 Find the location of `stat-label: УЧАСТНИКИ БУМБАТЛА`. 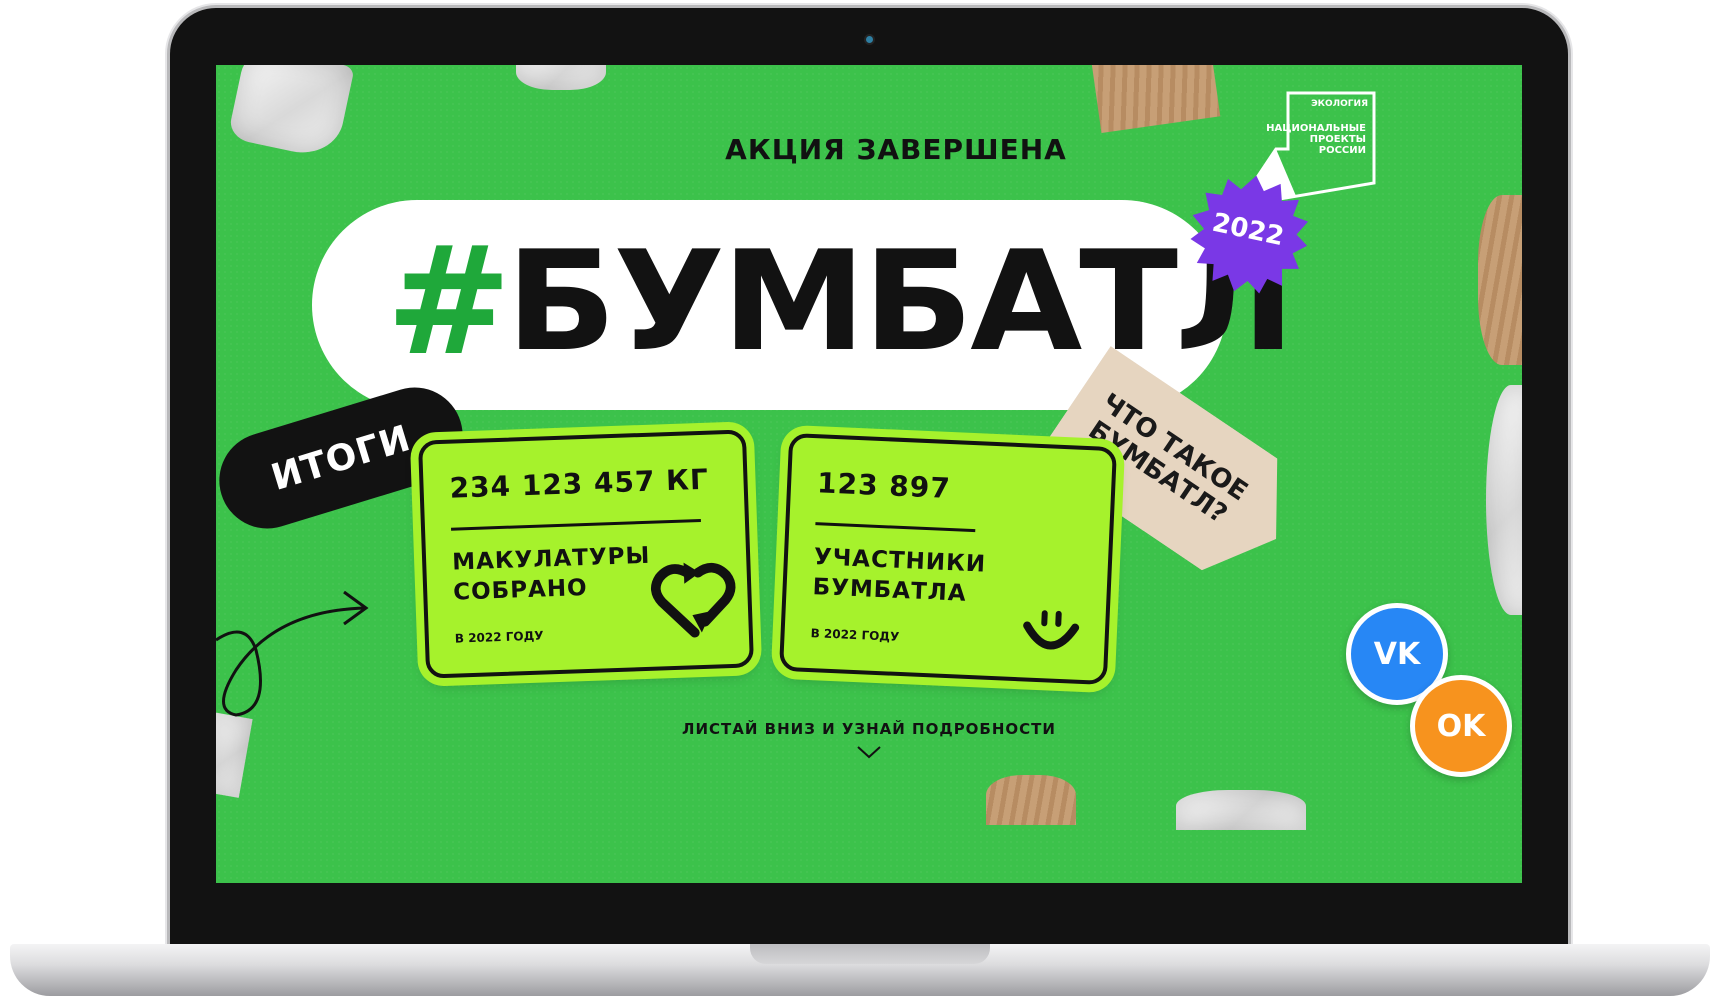

stat-label: УЧАСТНИКИ БУМБАТЛА is located at coordinates (899, 575).